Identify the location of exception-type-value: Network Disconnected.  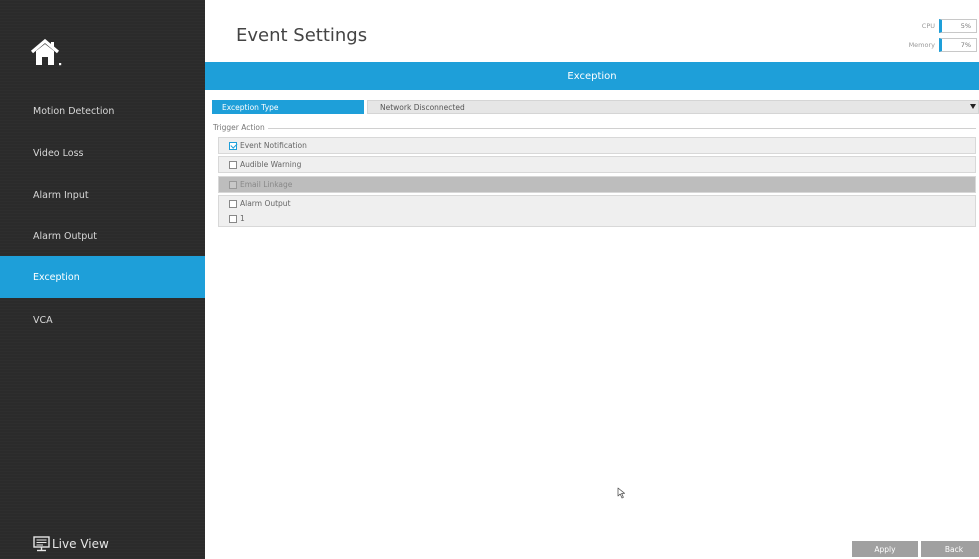
(422, 107).